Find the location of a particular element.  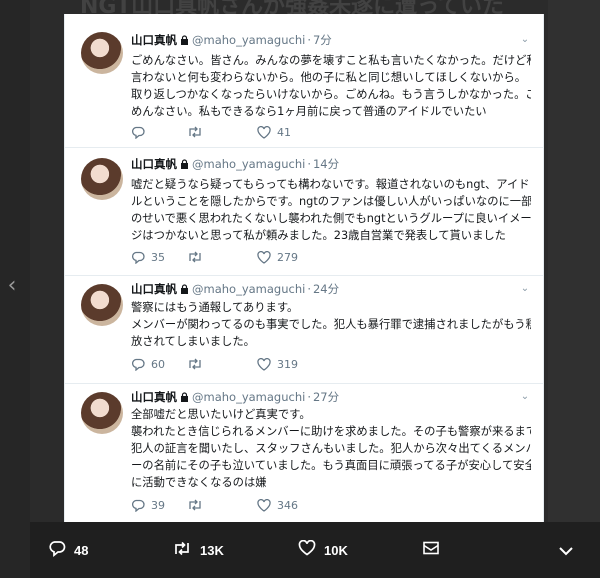

tweet-line: 犯人の証言を聞いたし、スタッフさんもいました。犯人から次々出てくるメンバ is located at coordinates (331, 448).